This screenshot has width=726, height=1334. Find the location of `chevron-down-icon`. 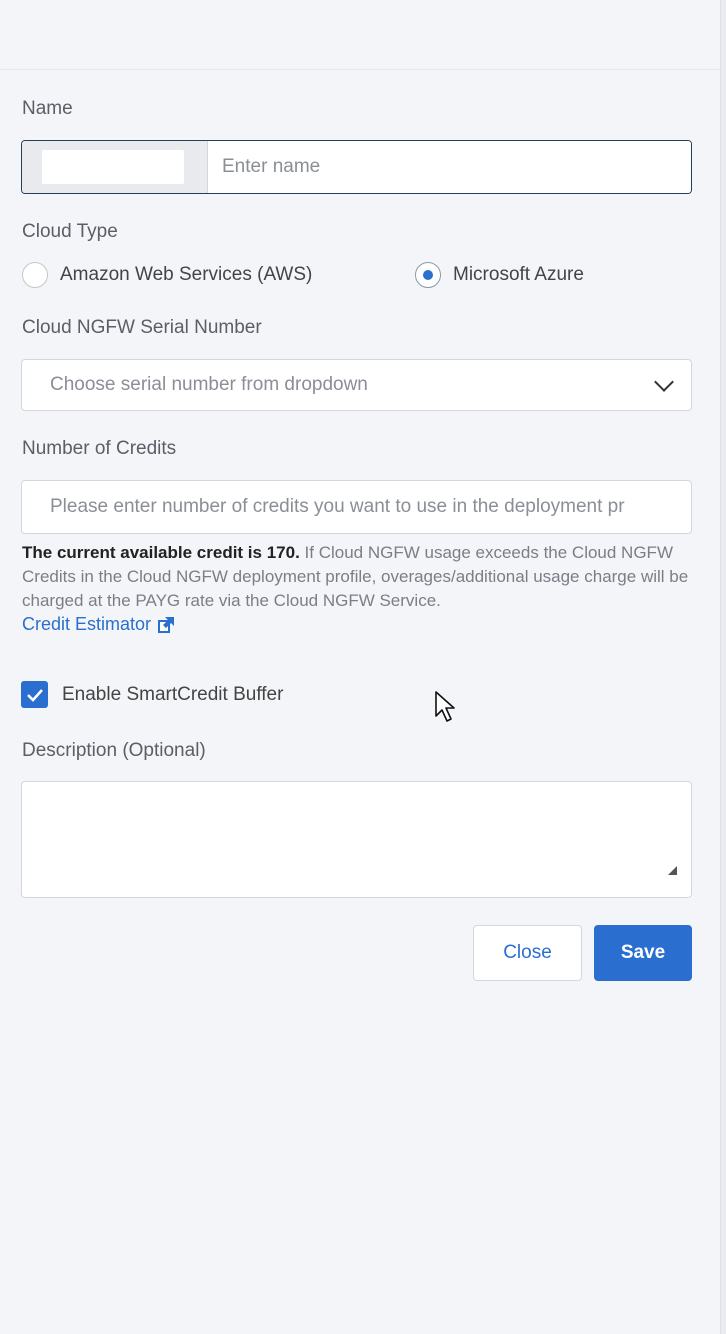

chevron-down-icon is located at coordinates (664, 382).